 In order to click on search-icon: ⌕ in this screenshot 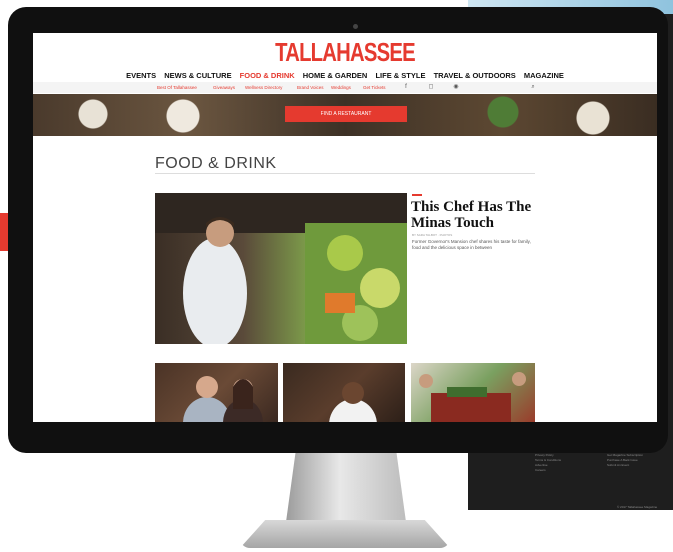, I will do `click(533, 87)`.